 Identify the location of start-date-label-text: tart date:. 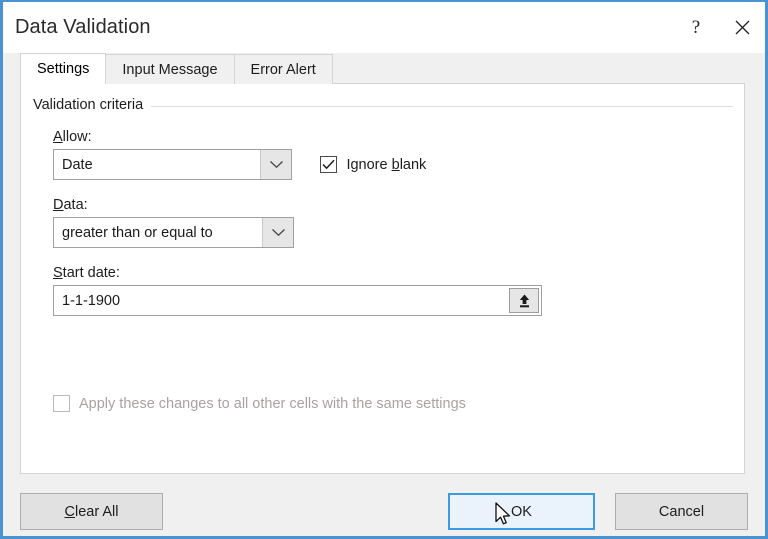
(91, 273).